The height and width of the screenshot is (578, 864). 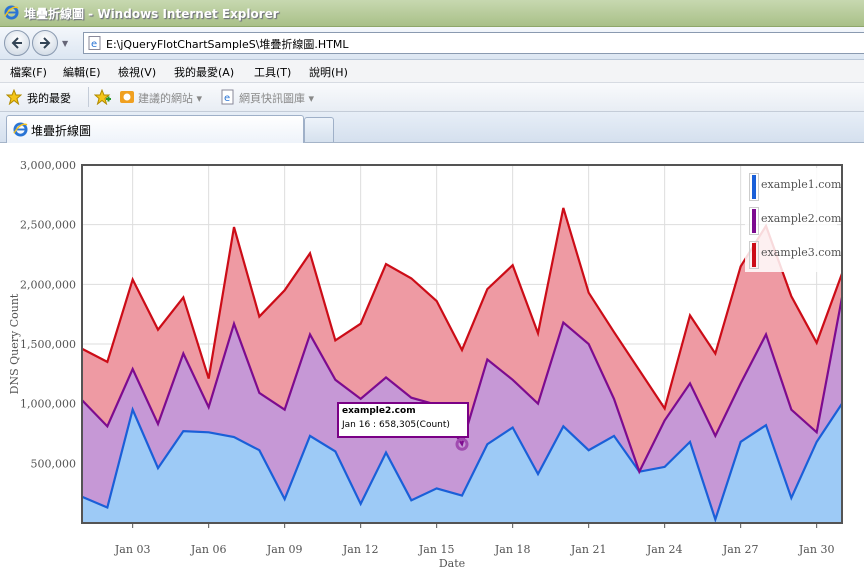 I want to click on y-tick-label: 2,000,000, so click(x=48, y=284).